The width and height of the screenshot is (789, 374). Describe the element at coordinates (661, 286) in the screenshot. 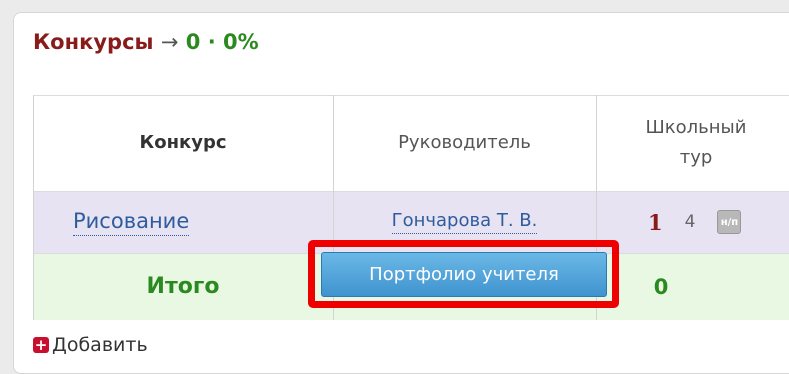

I see `total-school-round-value: 0` at that location.